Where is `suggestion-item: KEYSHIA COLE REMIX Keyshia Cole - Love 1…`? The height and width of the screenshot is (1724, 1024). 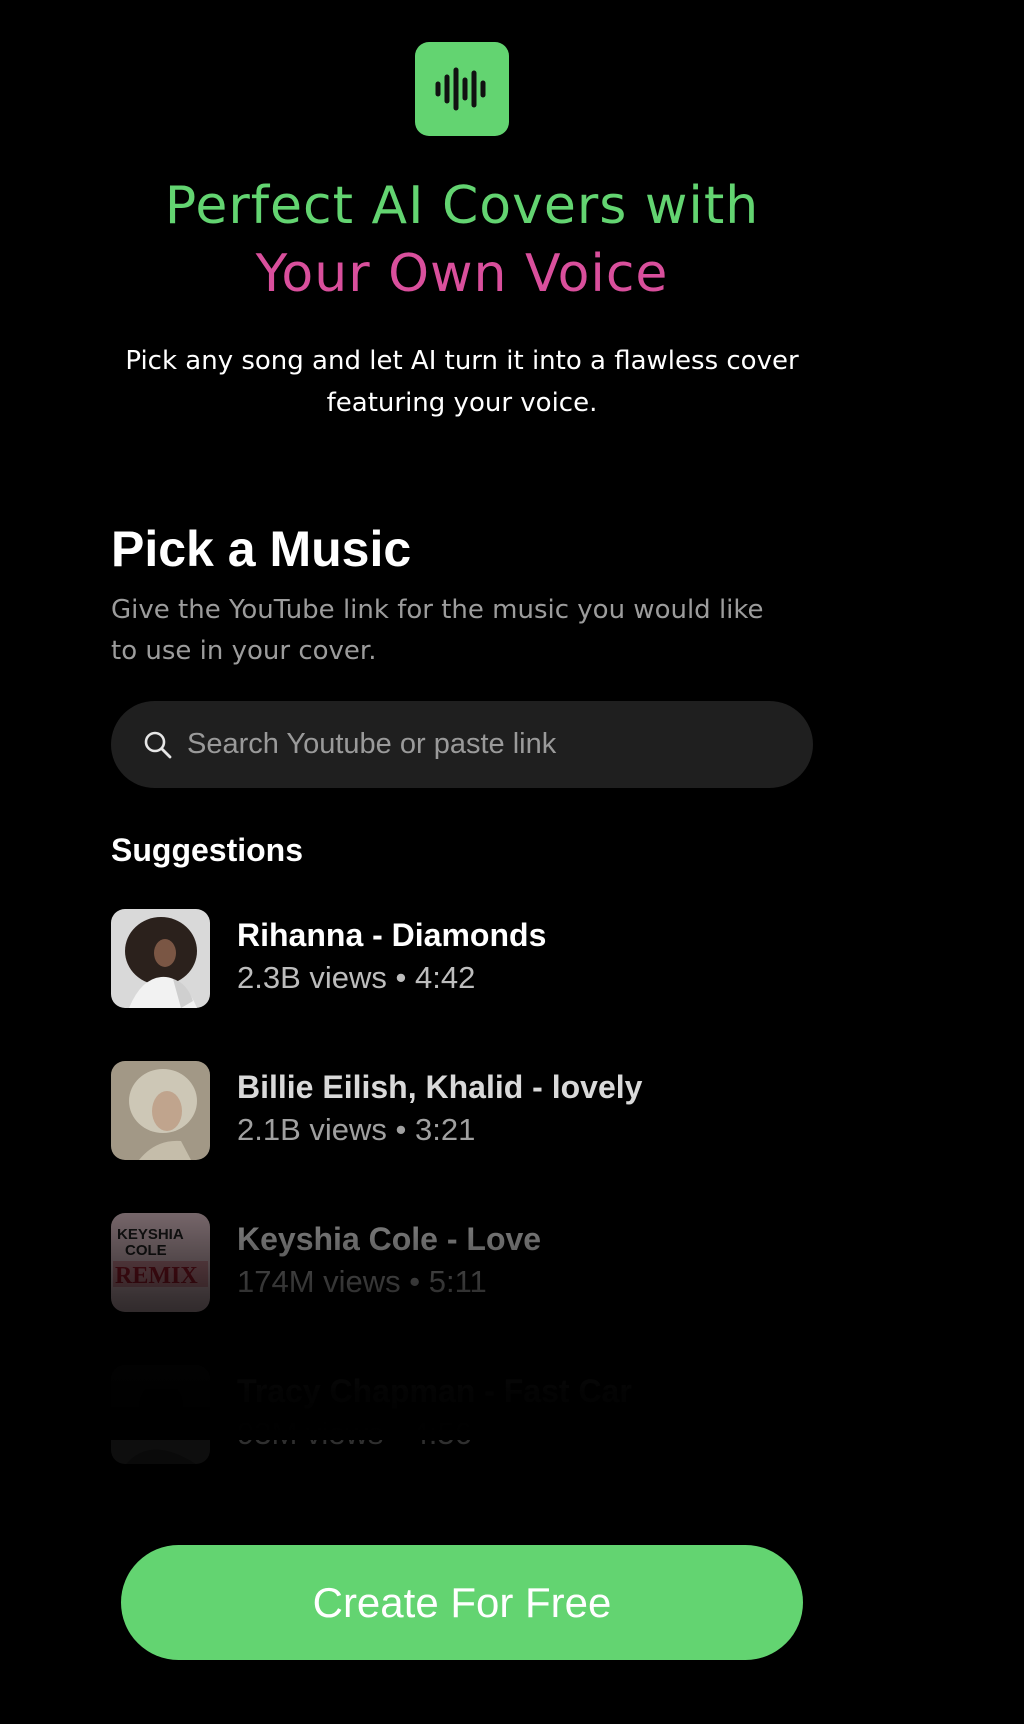 suggestion-item: KEYSHIA COLE REMIX Keyshia Cole - Love 1… is located at coordinates (326, 1262).